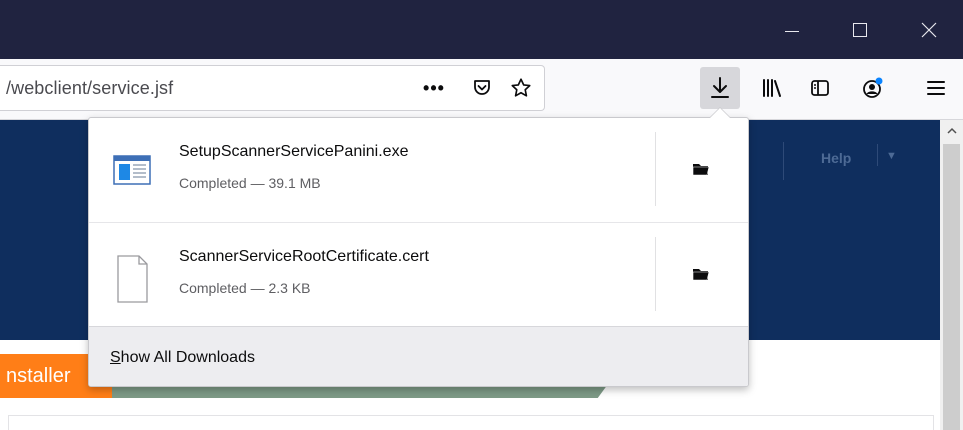 Image resolution: width=963 pixels, height=430 pixels. I want to click on download-filename: ScannerServiceRootCertificate.cert, so click(304, 256).